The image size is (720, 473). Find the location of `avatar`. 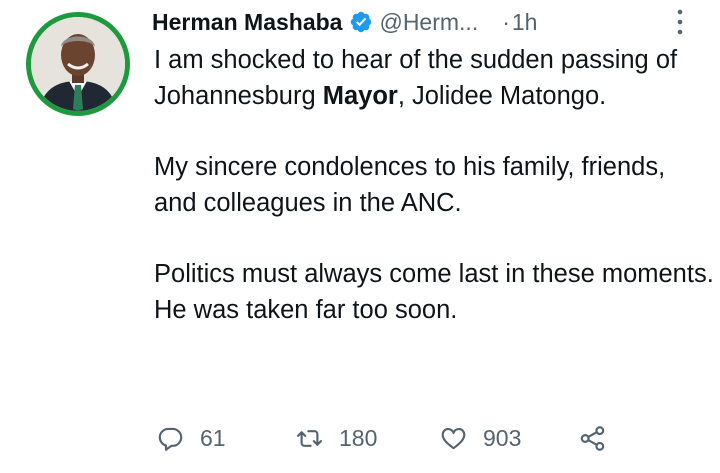

avatar is located at coordinates (78, 64).